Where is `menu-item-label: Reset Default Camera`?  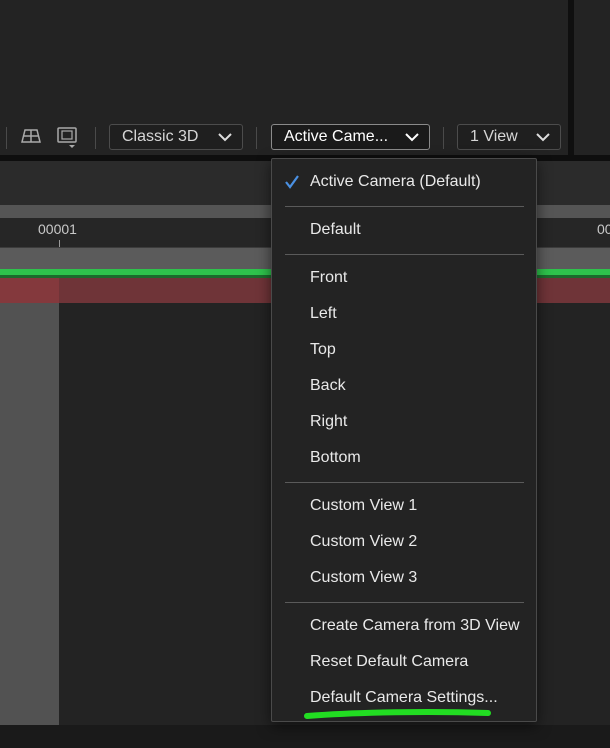 menu-item-label: Reset Default Camera is located at coordinates (389, 661).